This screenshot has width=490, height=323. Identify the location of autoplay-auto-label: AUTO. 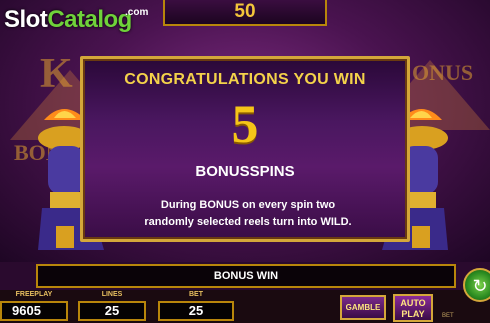
(413, 303).